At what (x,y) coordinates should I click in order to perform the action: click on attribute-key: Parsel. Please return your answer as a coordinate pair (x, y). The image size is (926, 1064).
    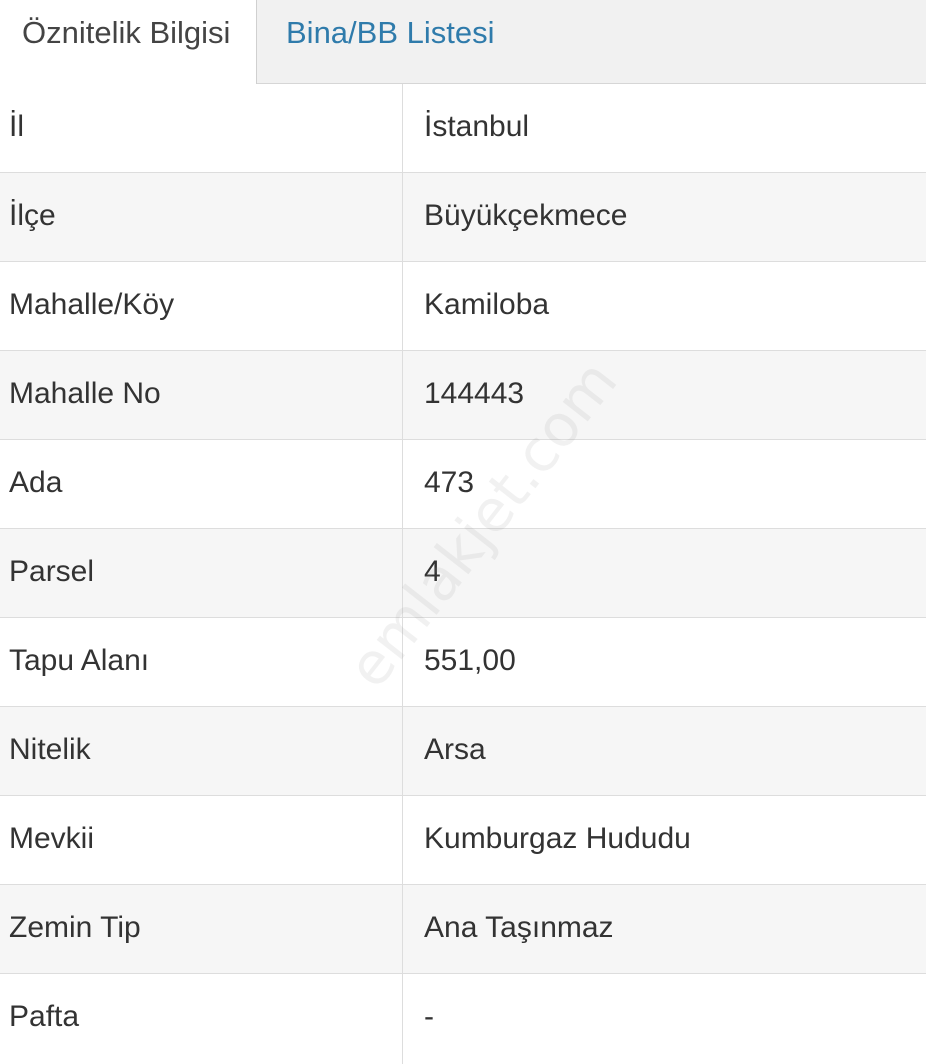
    Looking at the image, I should click on (52, 571).